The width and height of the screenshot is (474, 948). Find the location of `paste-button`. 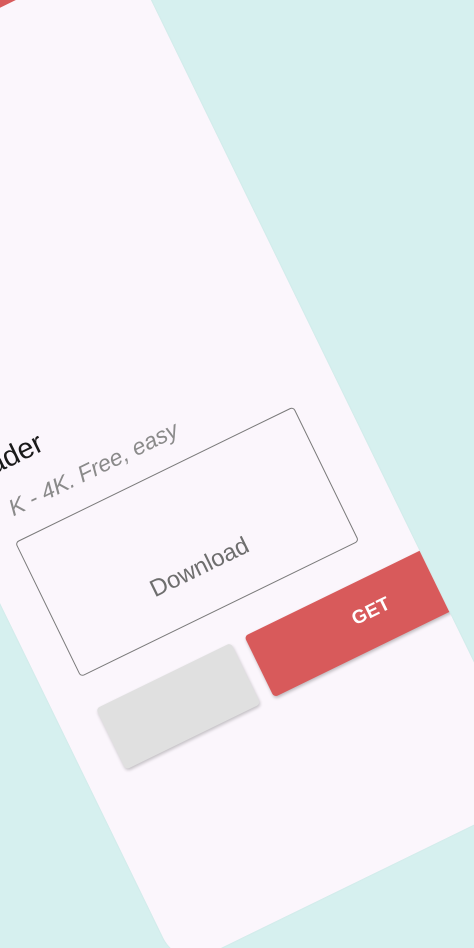

paste-button is located at coordinates (178, 706).